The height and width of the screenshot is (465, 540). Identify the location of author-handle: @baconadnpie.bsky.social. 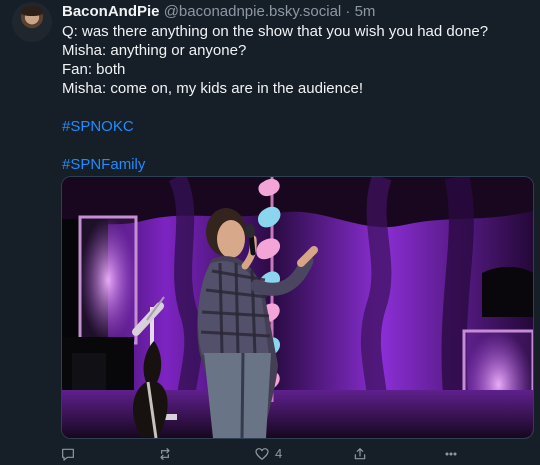
(253, 11).